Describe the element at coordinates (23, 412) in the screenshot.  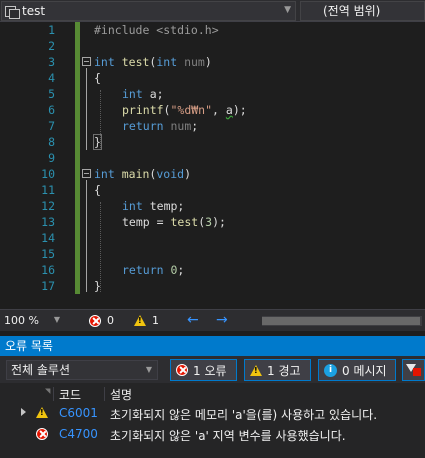
I see `expand-arrow-icon` at that location.